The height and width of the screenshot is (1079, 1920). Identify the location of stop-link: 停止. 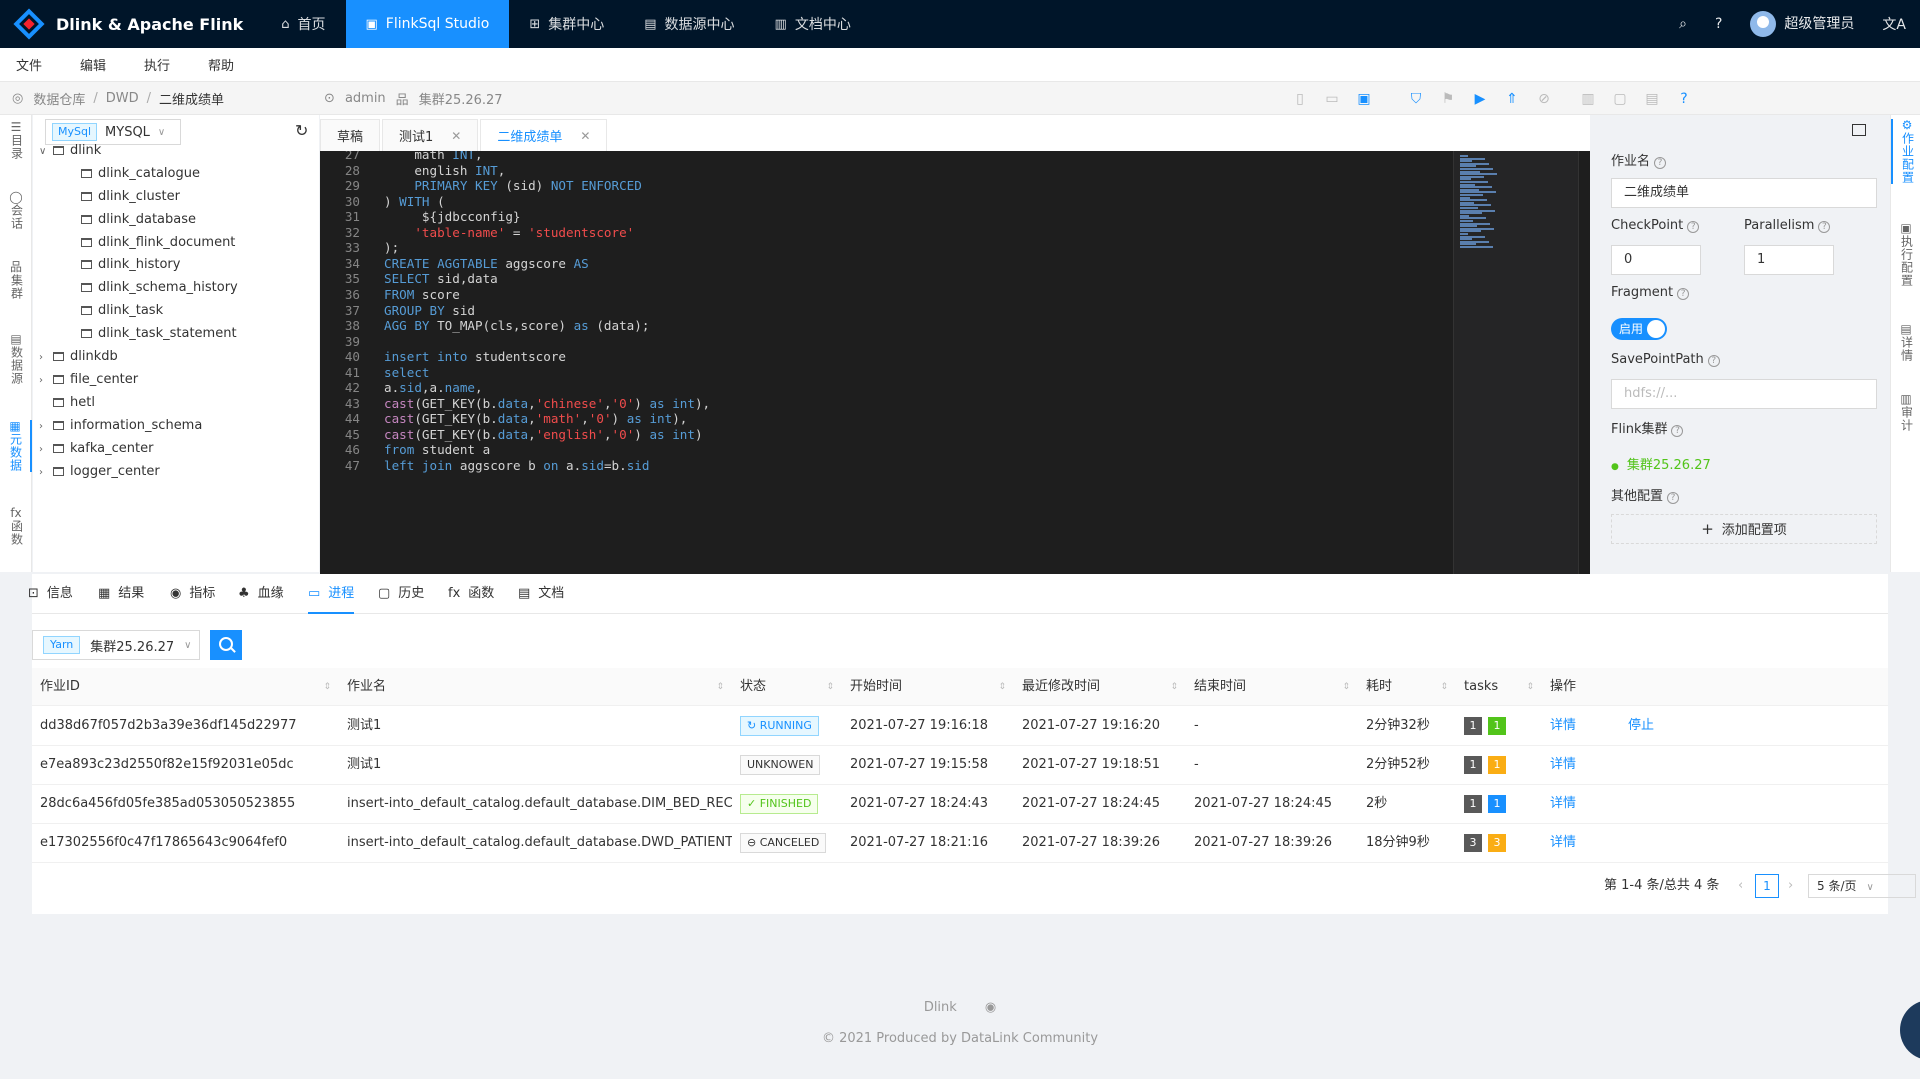
(1641, 725).